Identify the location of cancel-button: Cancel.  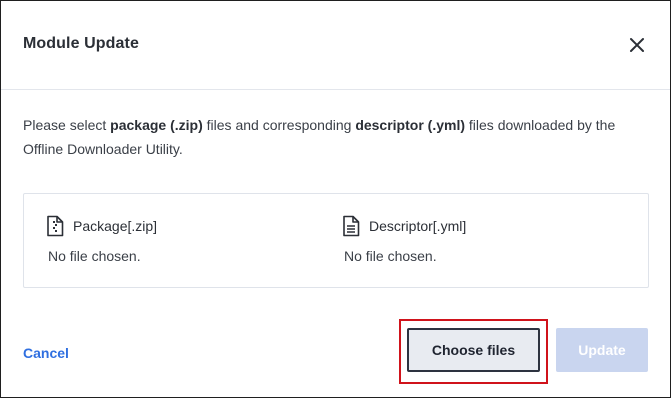
(46, 353).